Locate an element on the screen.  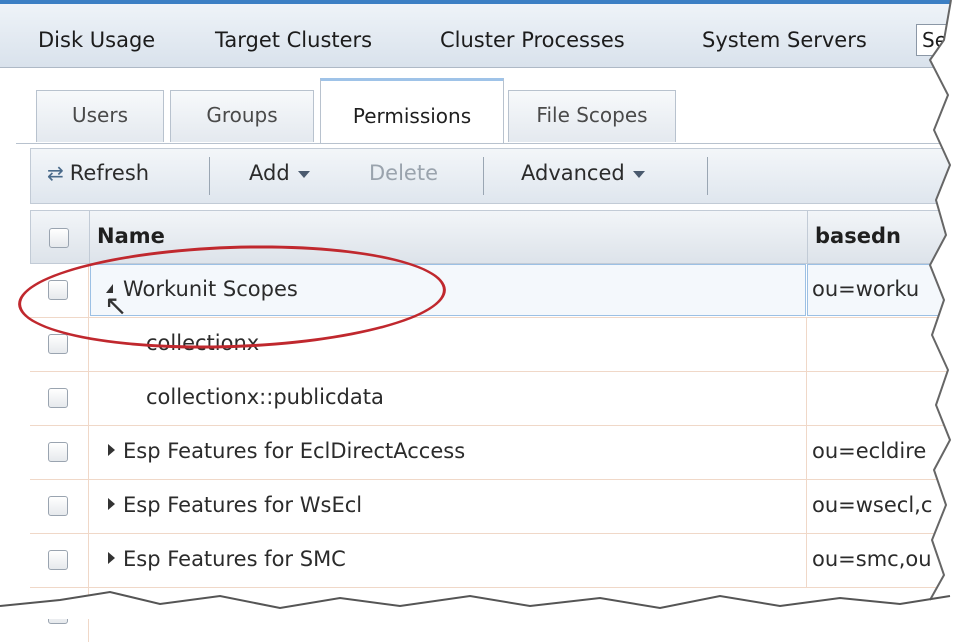
menu-disk-usage: Disk Usage is located at coordinates (96, 40).